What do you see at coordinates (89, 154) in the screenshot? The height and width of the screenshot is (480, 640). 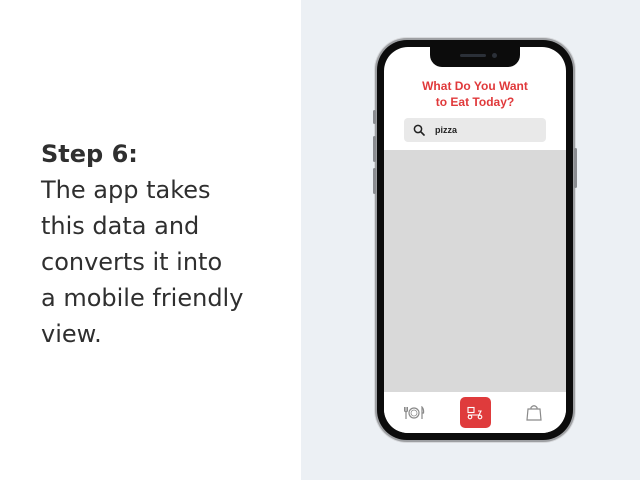 I see `step-title: Step 6:` at bounding box center [89, 154].